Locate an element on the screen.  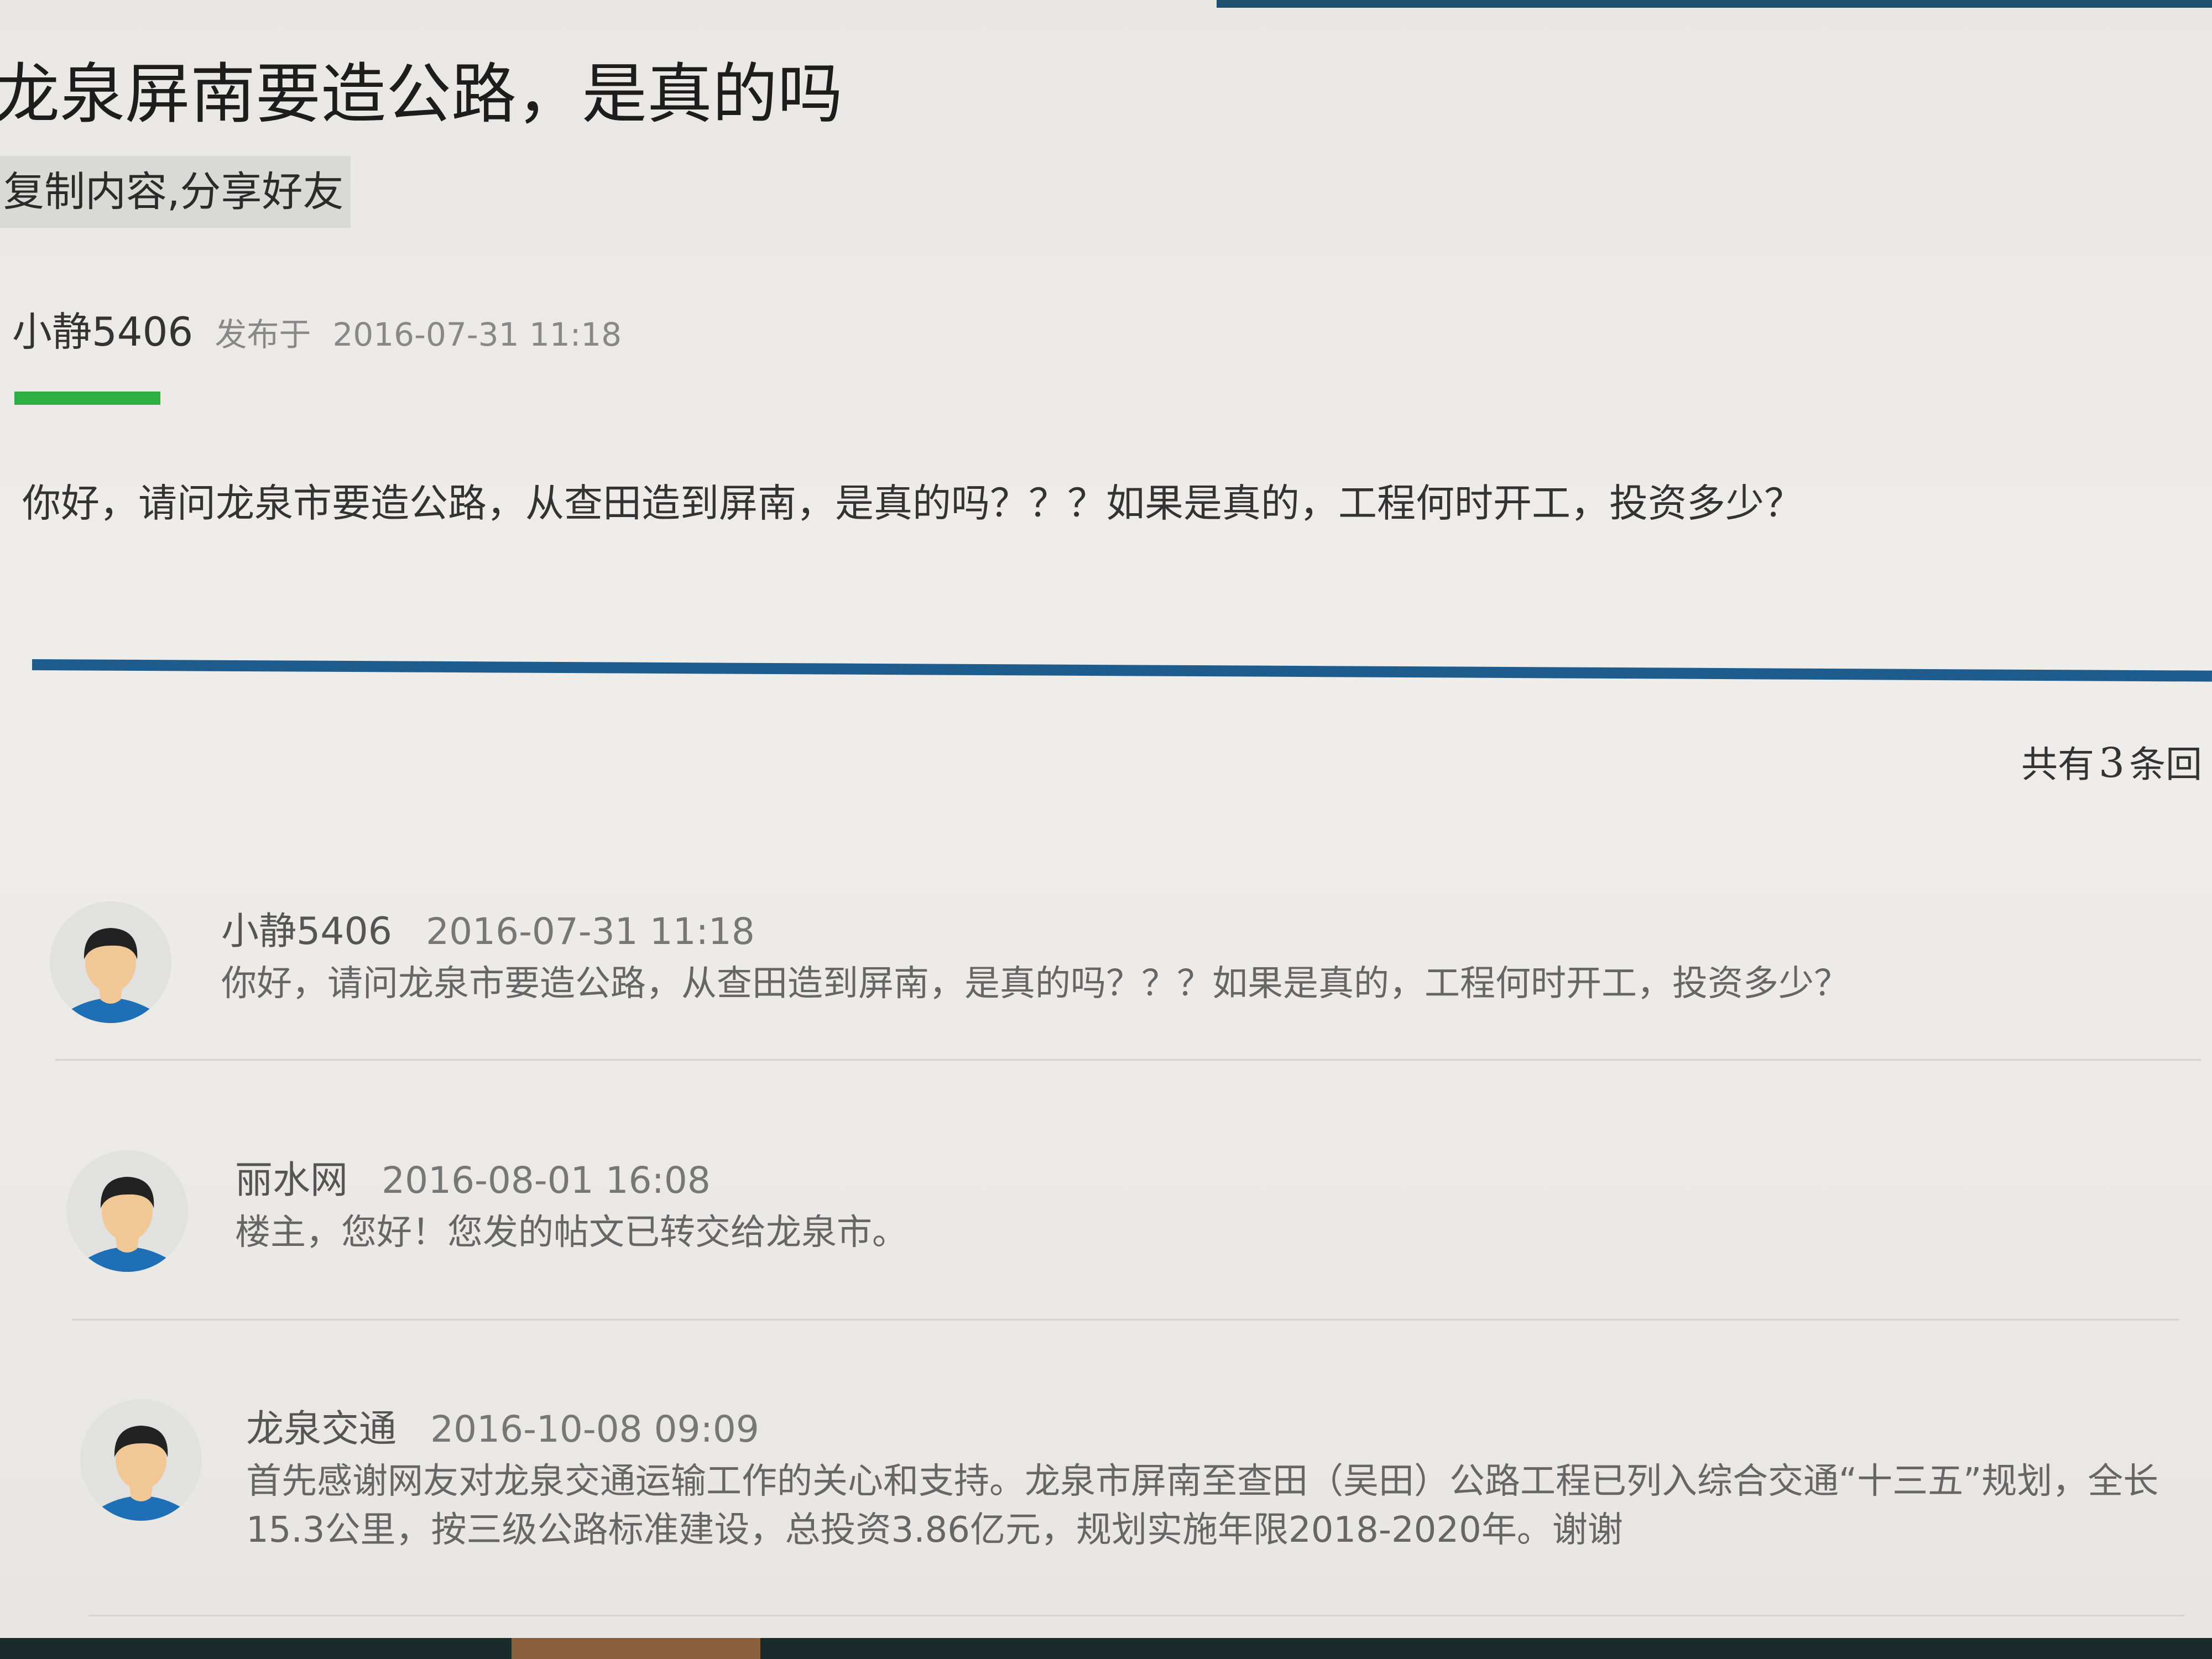
top-edge-bar is located at coordinates (1715, 4).